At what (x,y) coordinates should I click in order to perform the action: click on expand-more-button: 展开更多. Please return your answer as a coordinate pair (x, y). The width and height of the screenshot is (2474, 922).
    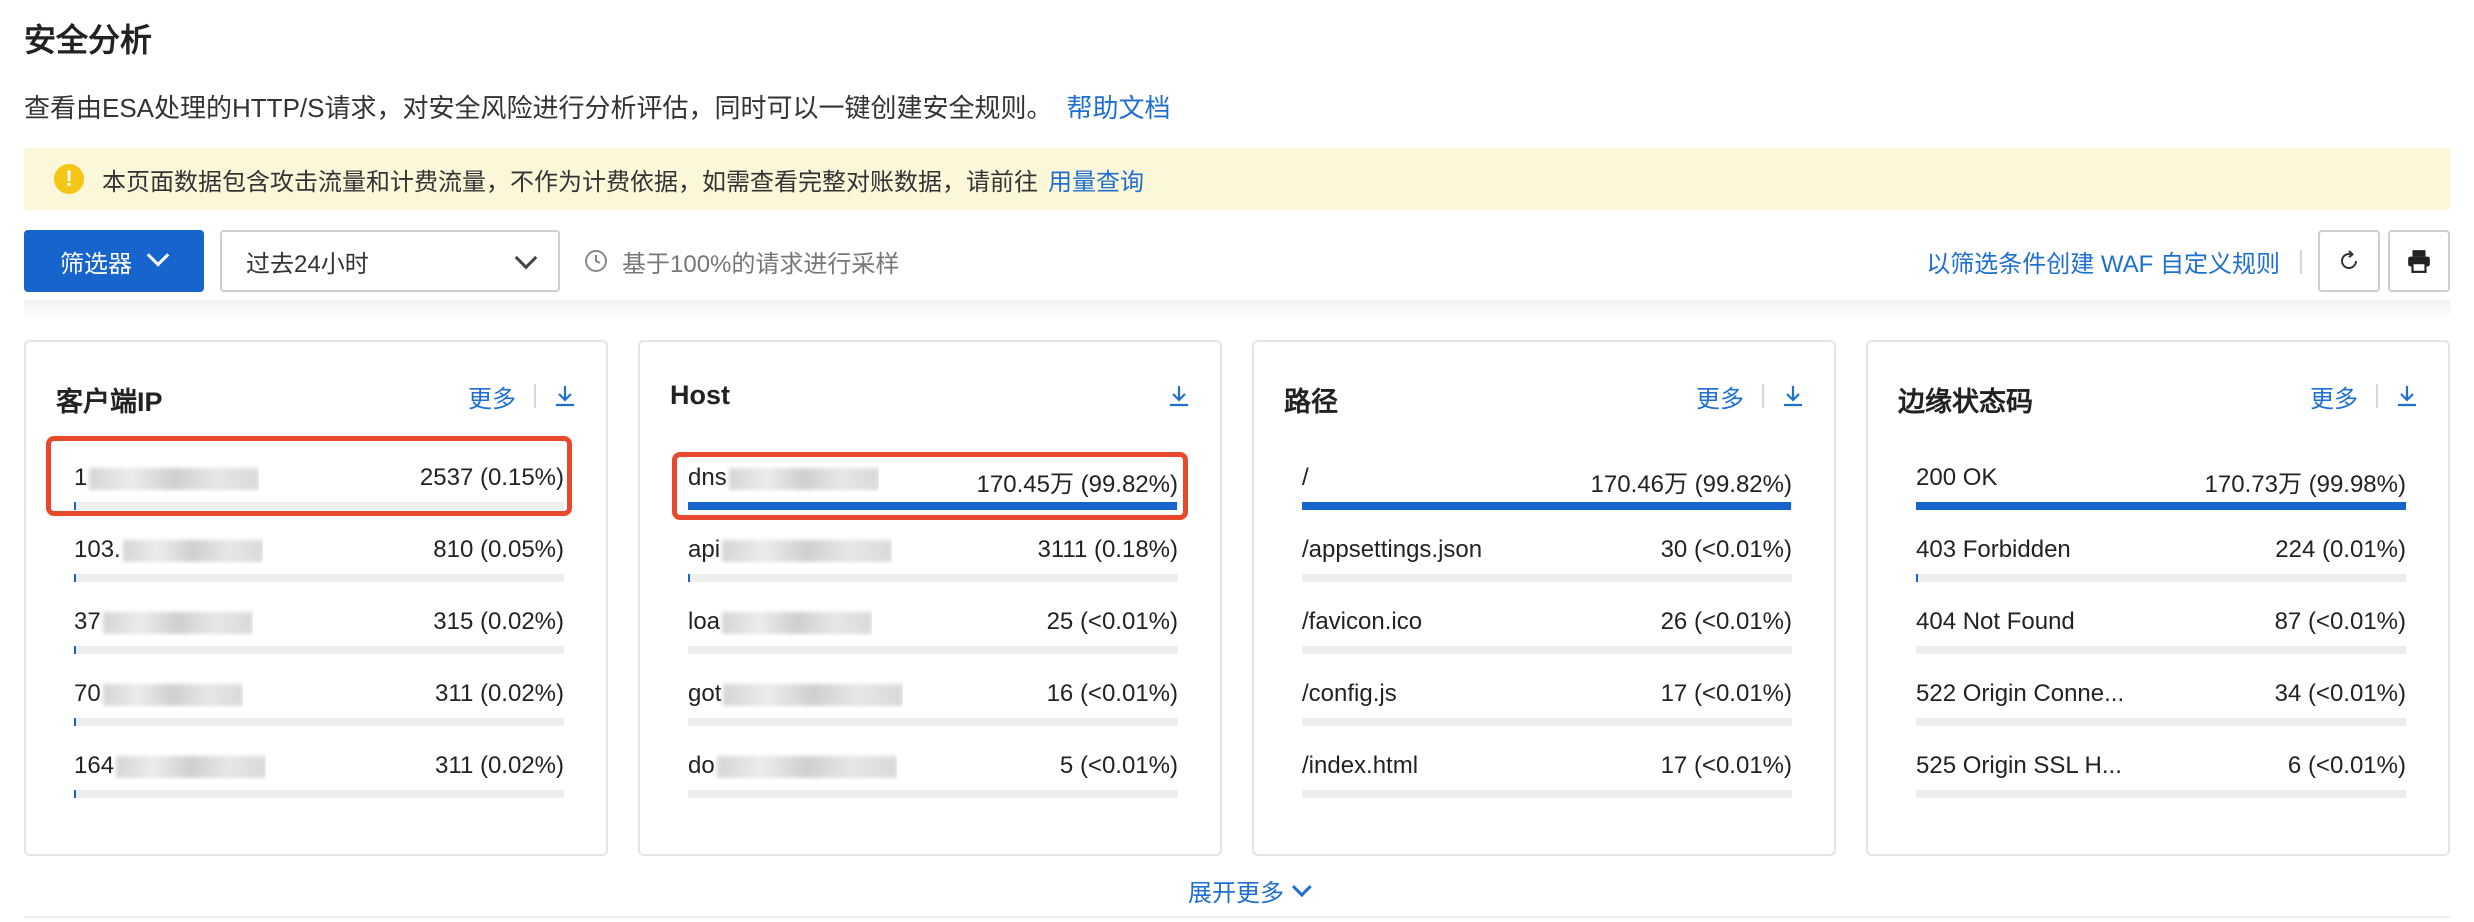
    Looking at the image, I should click on (1250, 890).